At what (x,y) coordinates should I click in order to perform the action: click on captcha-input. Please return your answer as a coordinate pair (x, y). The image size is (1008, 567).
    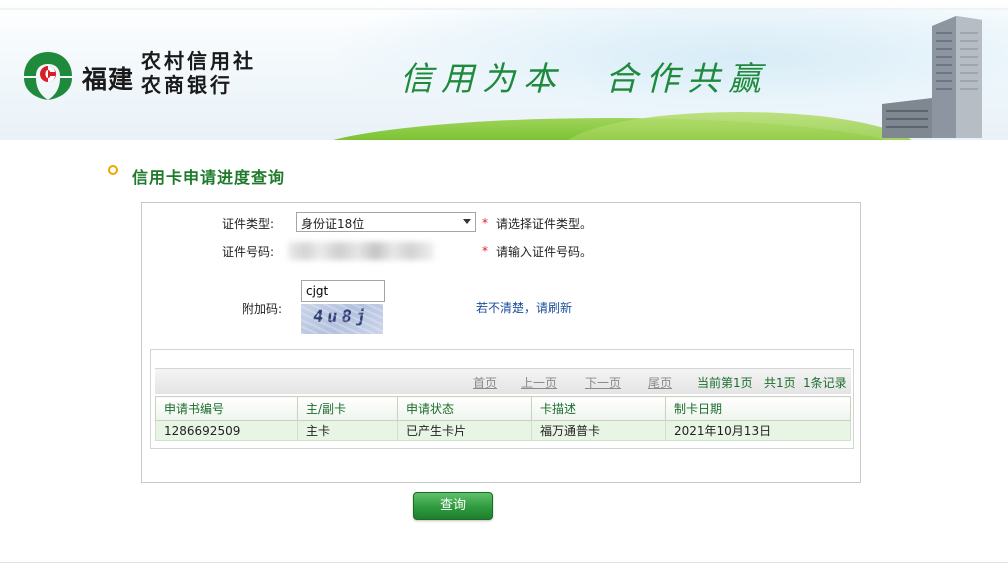
    Looking at the image, I should click on (343, 291).